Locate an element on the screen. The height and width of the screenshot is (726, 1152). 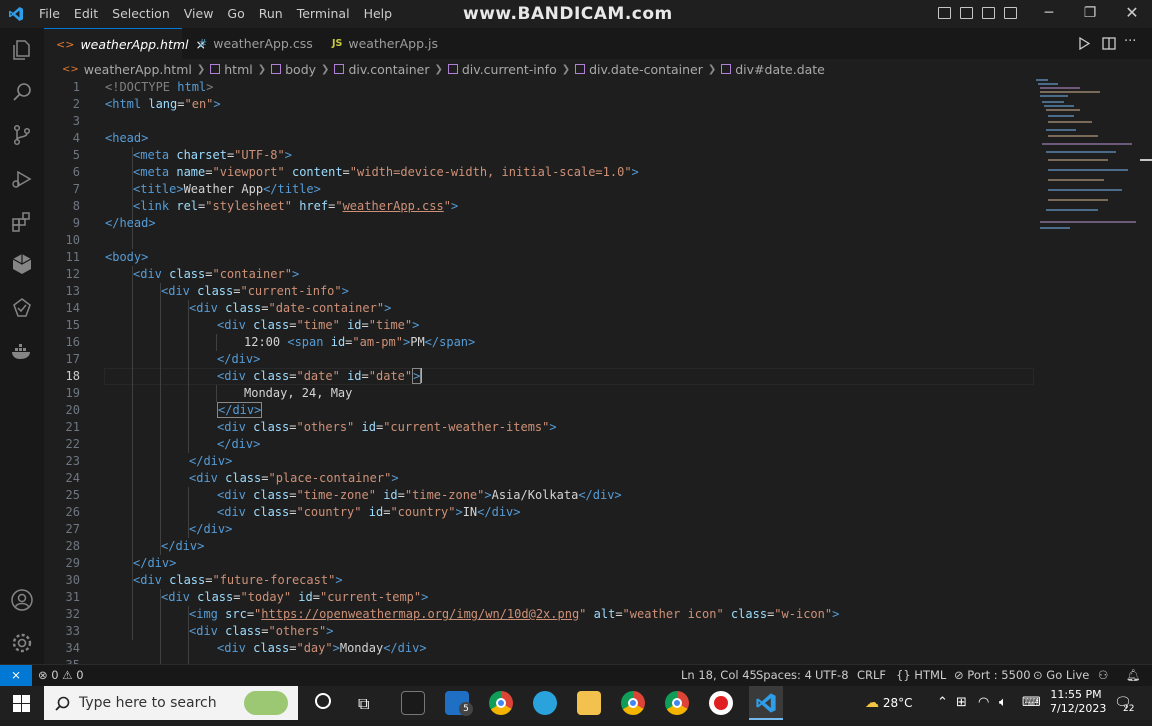
tab-label: weatherApp.js is located at coordinates (393, 43).